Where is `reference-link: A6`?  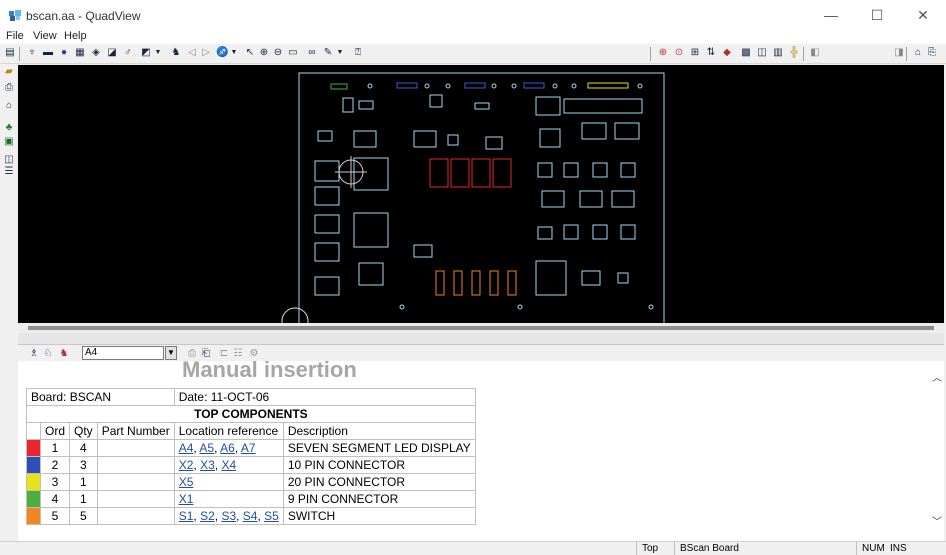 reference-link: A6 is located at coordinates (227, 448).